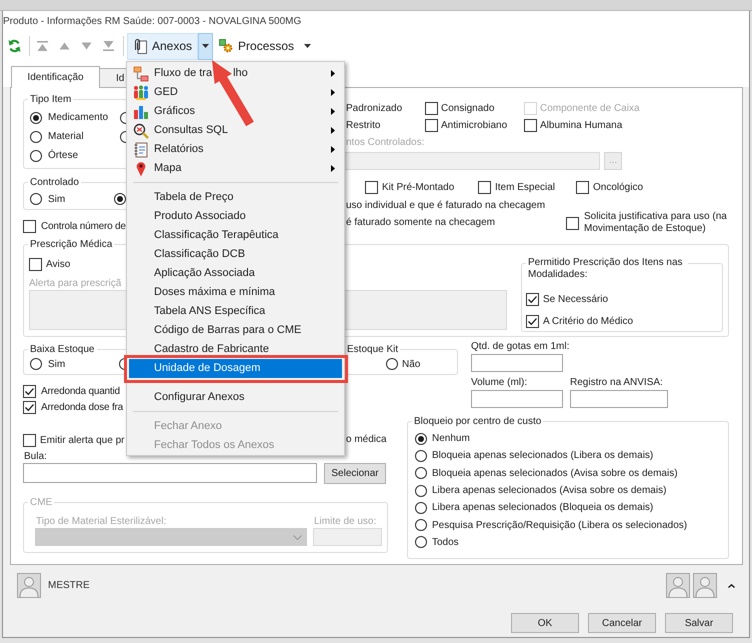 The width and height of the screenshot is (752, 643). What do you see at coordinates (478, 421) in the screenshot?
I see `group-label: Bloqueio por centro de custo` at bounding box center [478, 421].